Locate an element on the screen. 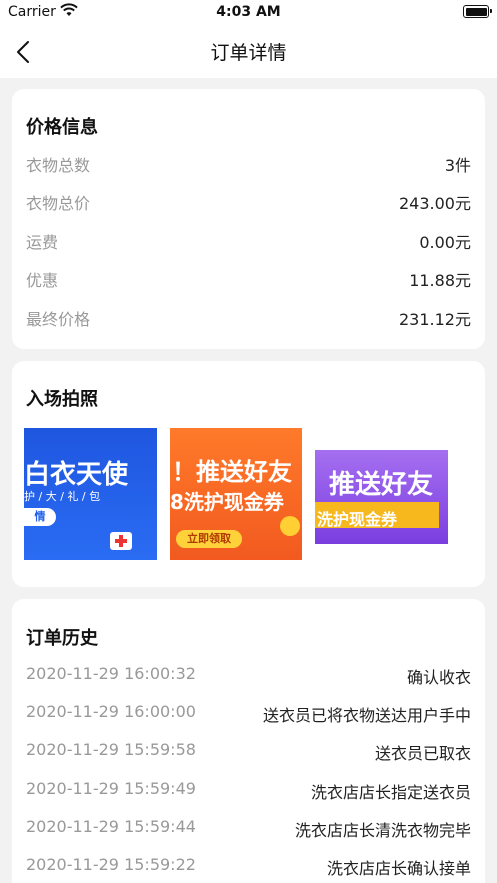  history-event: 洗衣店店长确认接单 is located at coordinates (398, 868).